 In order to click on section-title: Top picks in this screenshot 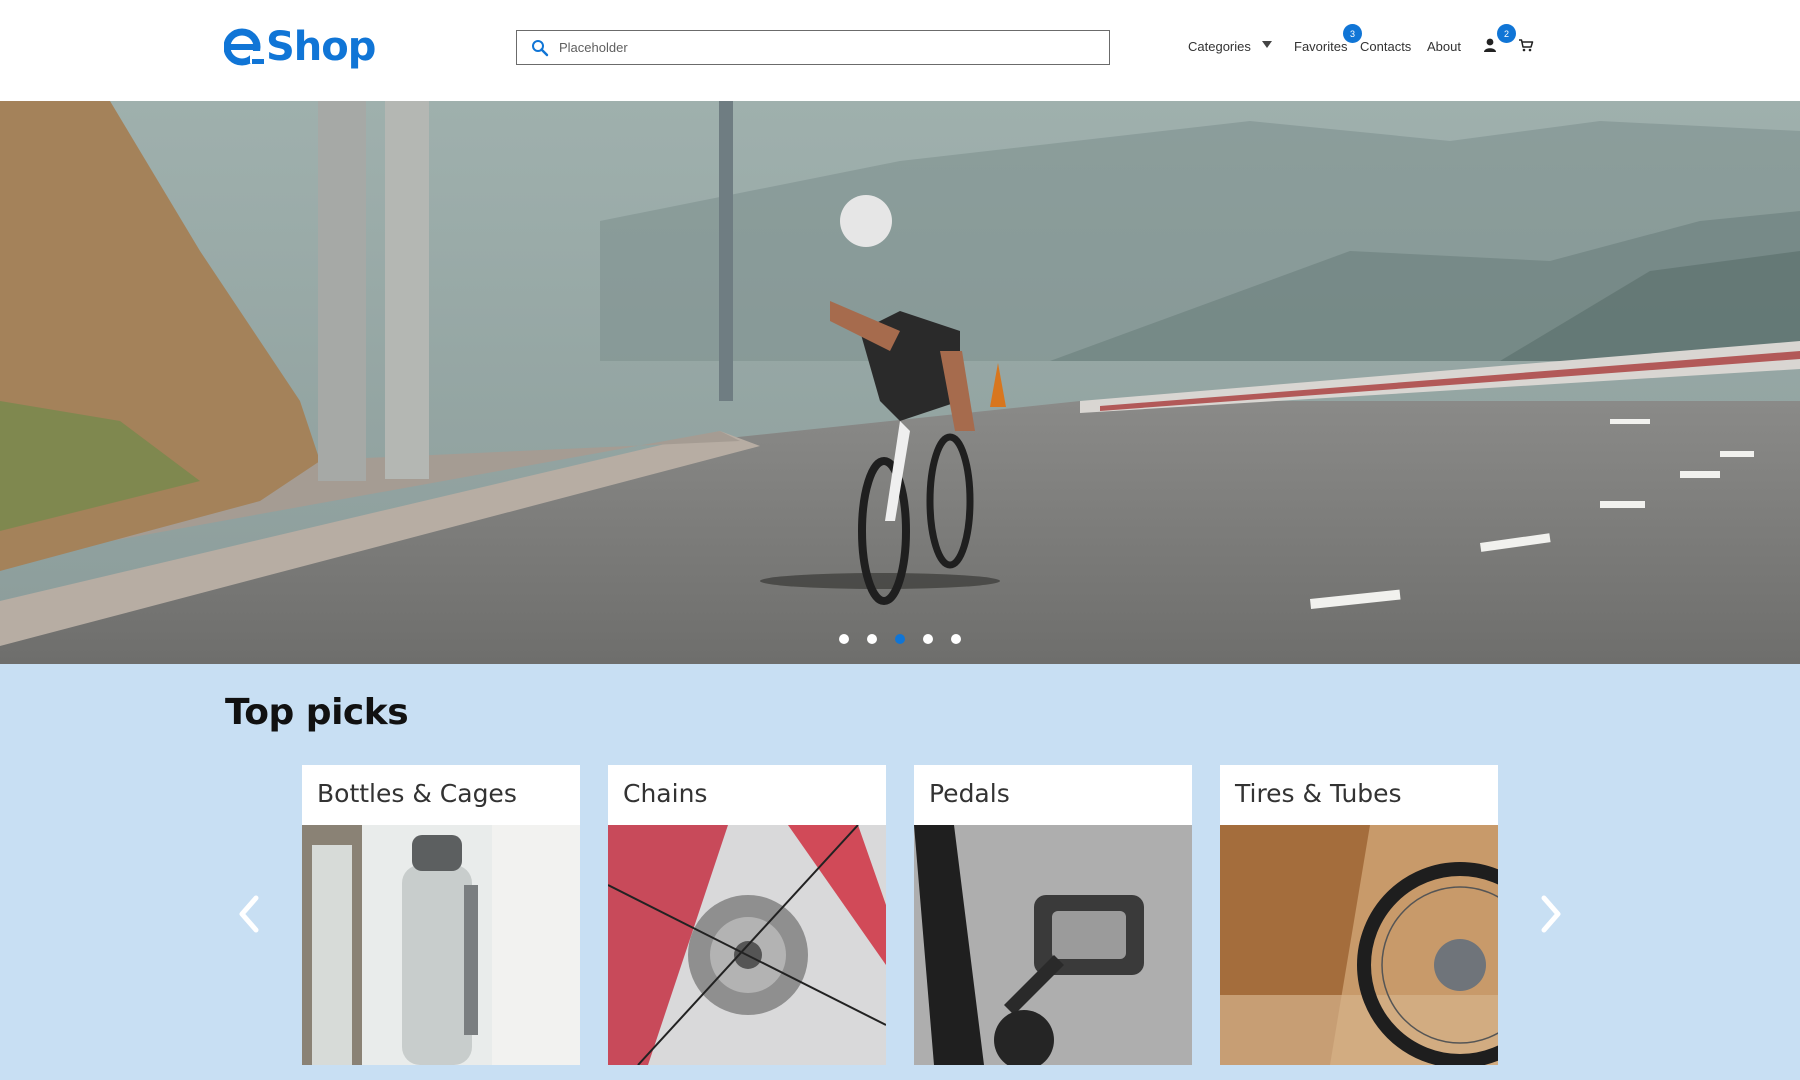, I will do `click(317, 712)`.